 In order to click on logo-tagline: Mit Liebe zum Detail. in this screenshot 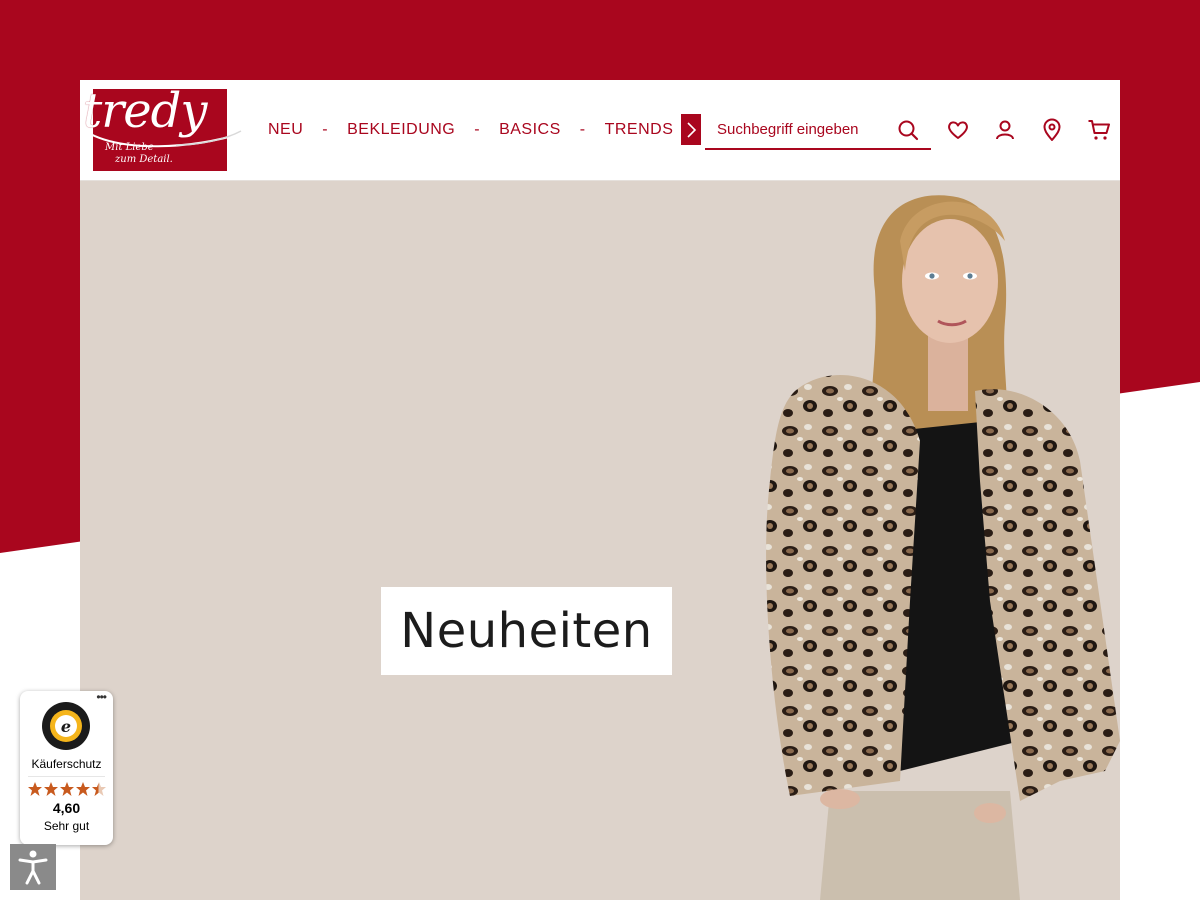, I will do `click(139, 154)`.